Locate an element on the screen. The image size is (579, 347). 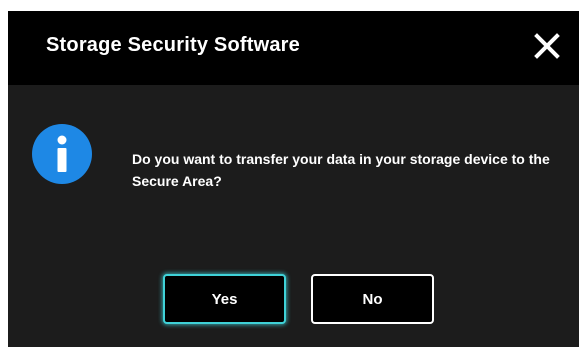
yes-button: Yes is located at coordinates (224, 299).